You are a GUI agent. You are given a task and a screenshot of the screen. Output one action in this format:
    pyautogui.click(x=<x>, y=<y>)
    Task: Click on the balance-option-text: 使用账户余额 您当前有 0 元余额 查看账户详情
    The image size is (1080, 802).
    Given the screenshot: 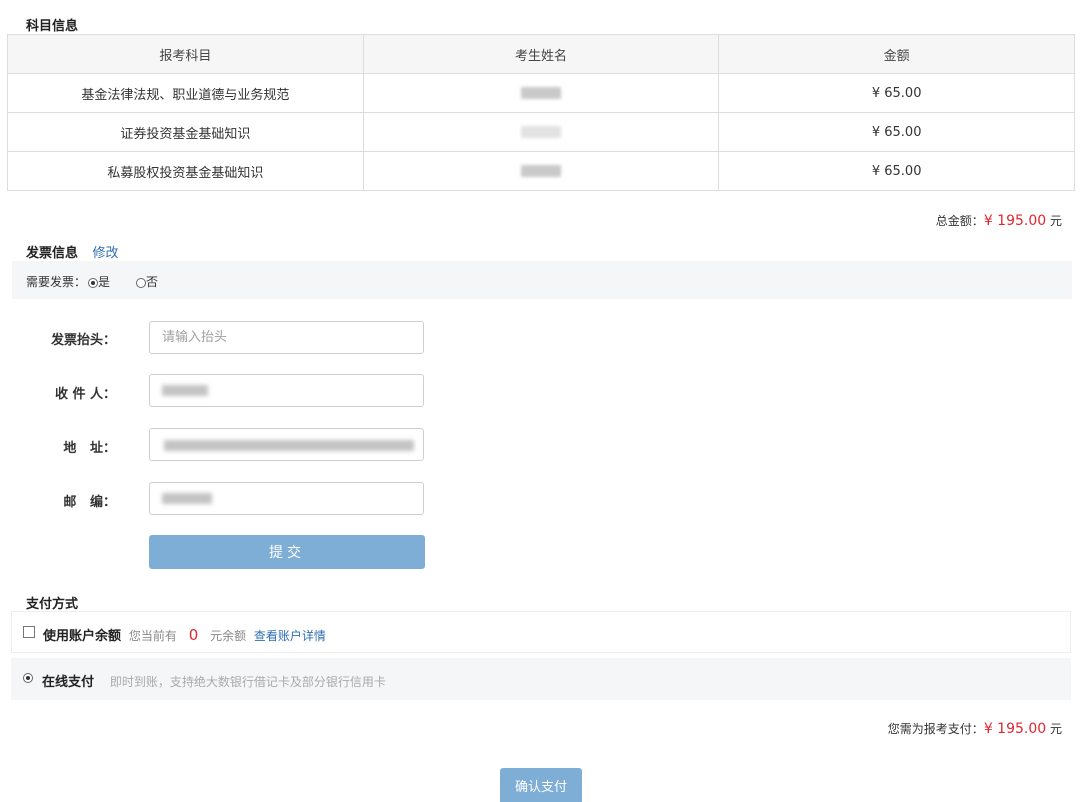 What is the action you would take?
    pyautogui.click(x=184, y=634)
    